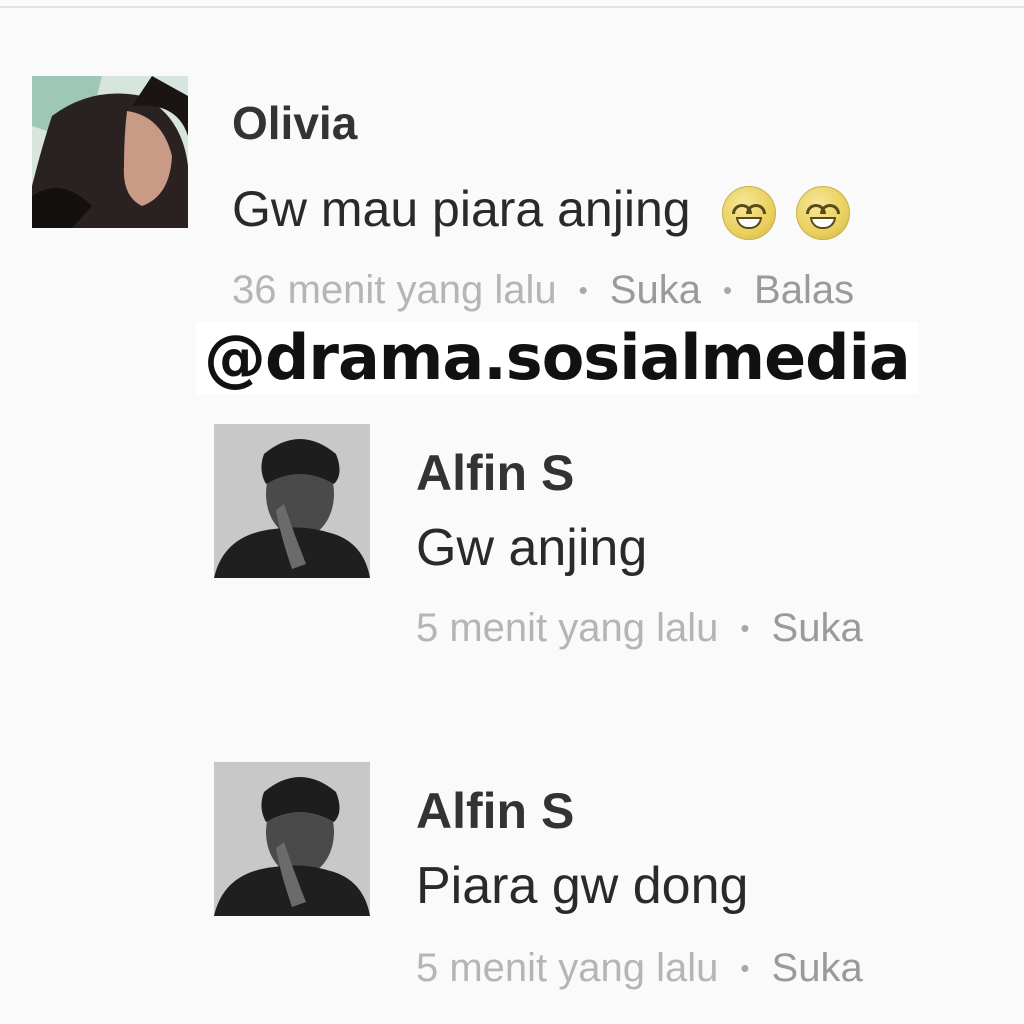 The image size is (1024, 1024). I want to click on comment-timestamp: 36 menit yang lalu, so click(394, 290).